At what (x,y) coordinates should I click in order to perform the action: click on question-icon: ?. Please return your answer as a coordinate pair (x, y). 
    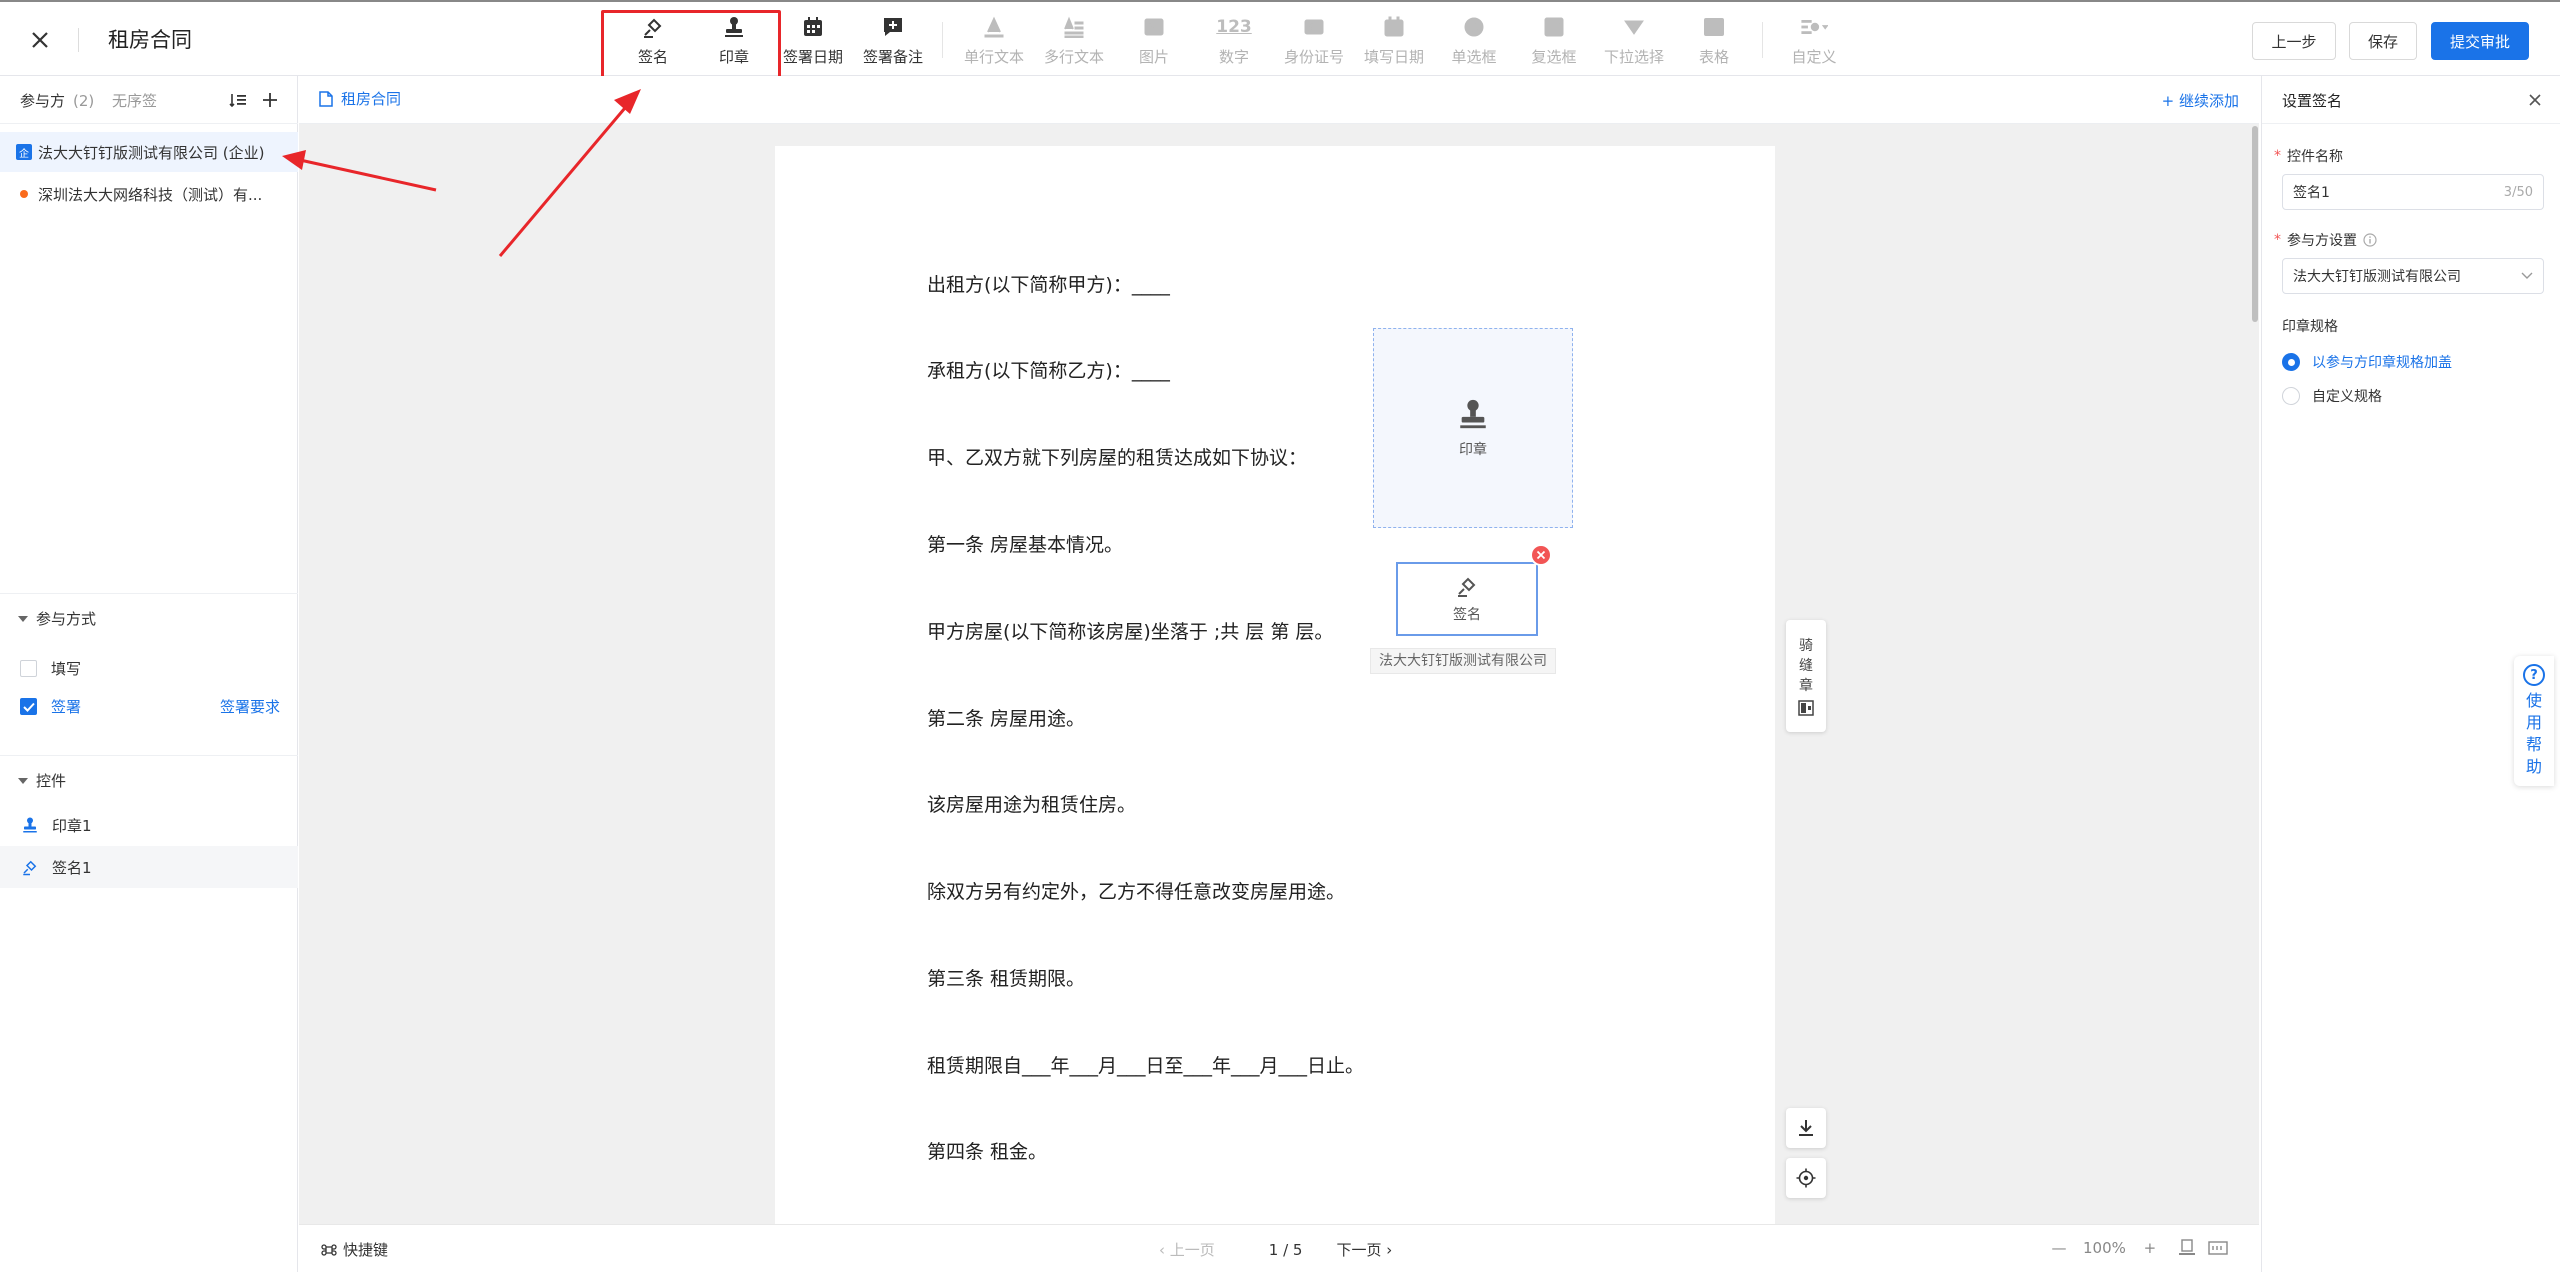
    Looking at the image, I should click on (2534, 675).